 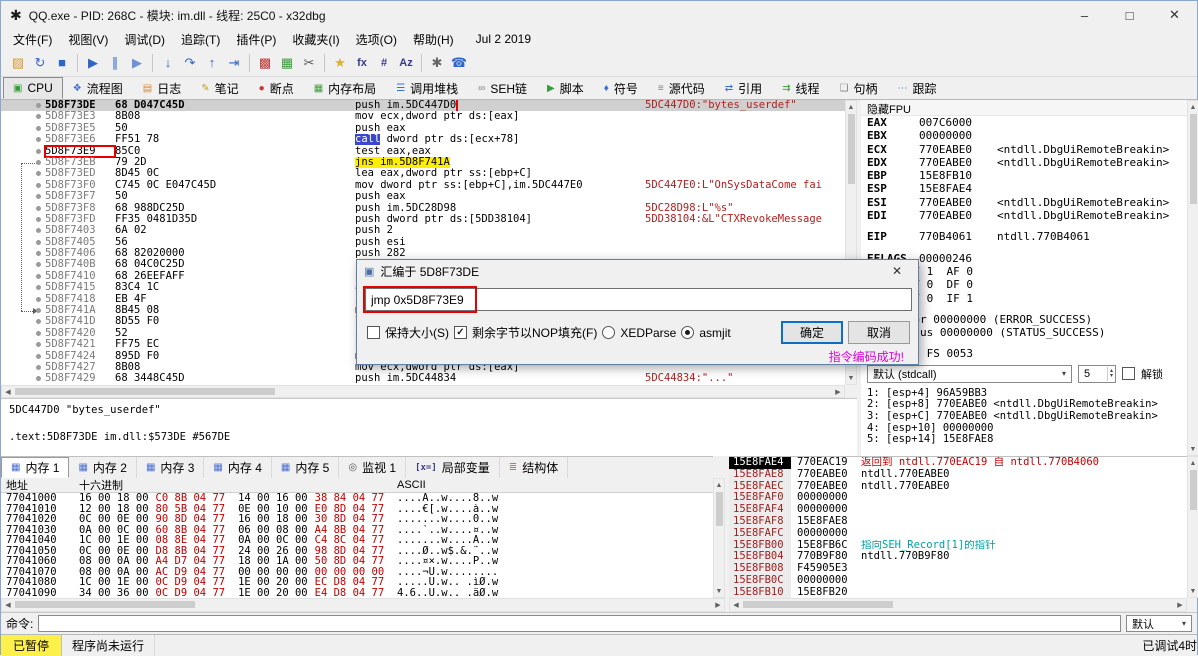 What do you see at coordinates (115, 63) in the screenshot?
I see `pause-icon: ∥` at bounding box center [115, 63].